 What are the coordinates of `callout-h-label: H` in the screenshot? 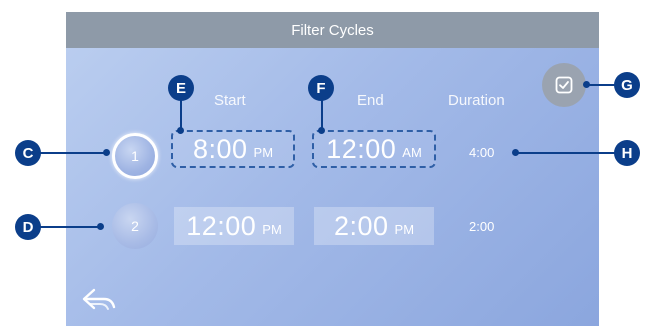 It's located at (627, 153).